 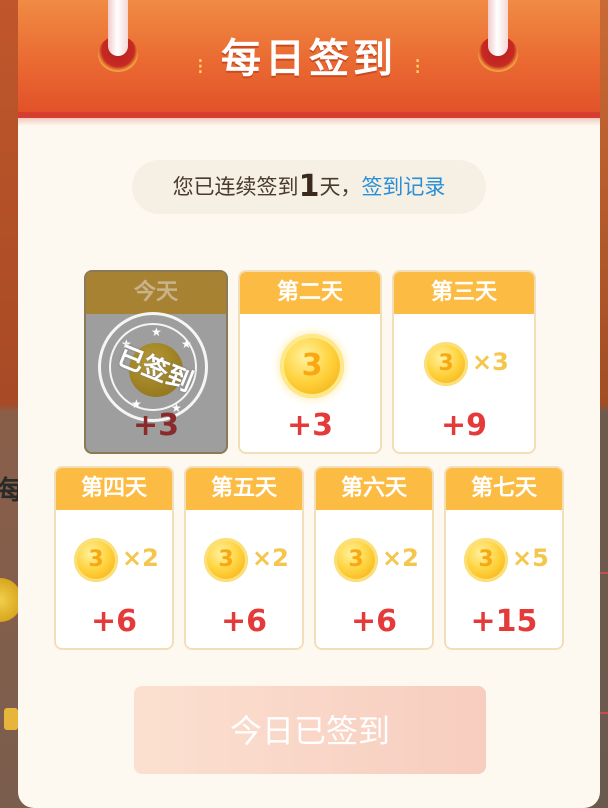 I want to click on day-card-5: 第五天 3 ×2 +6, so click(x=244, y=558).